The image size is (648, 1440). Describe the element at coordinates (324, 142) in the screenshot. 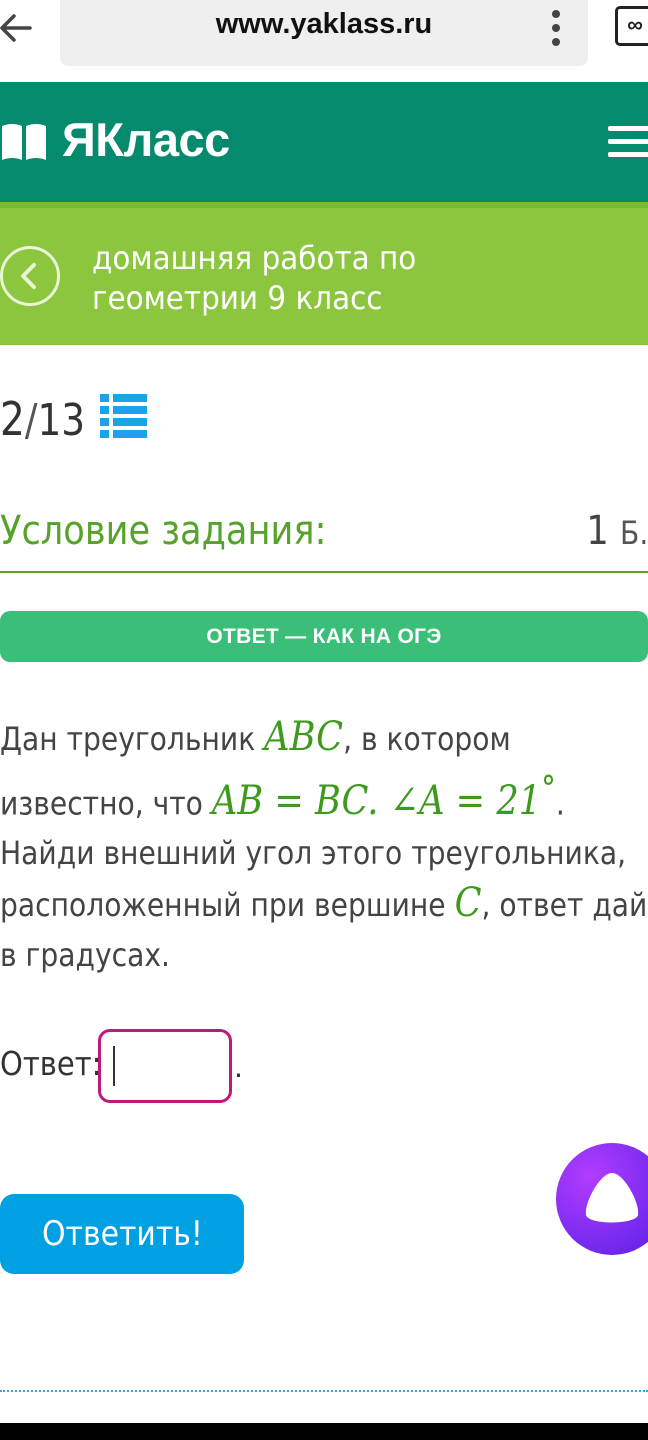

I see `site-header: ЯКласс` at that location.